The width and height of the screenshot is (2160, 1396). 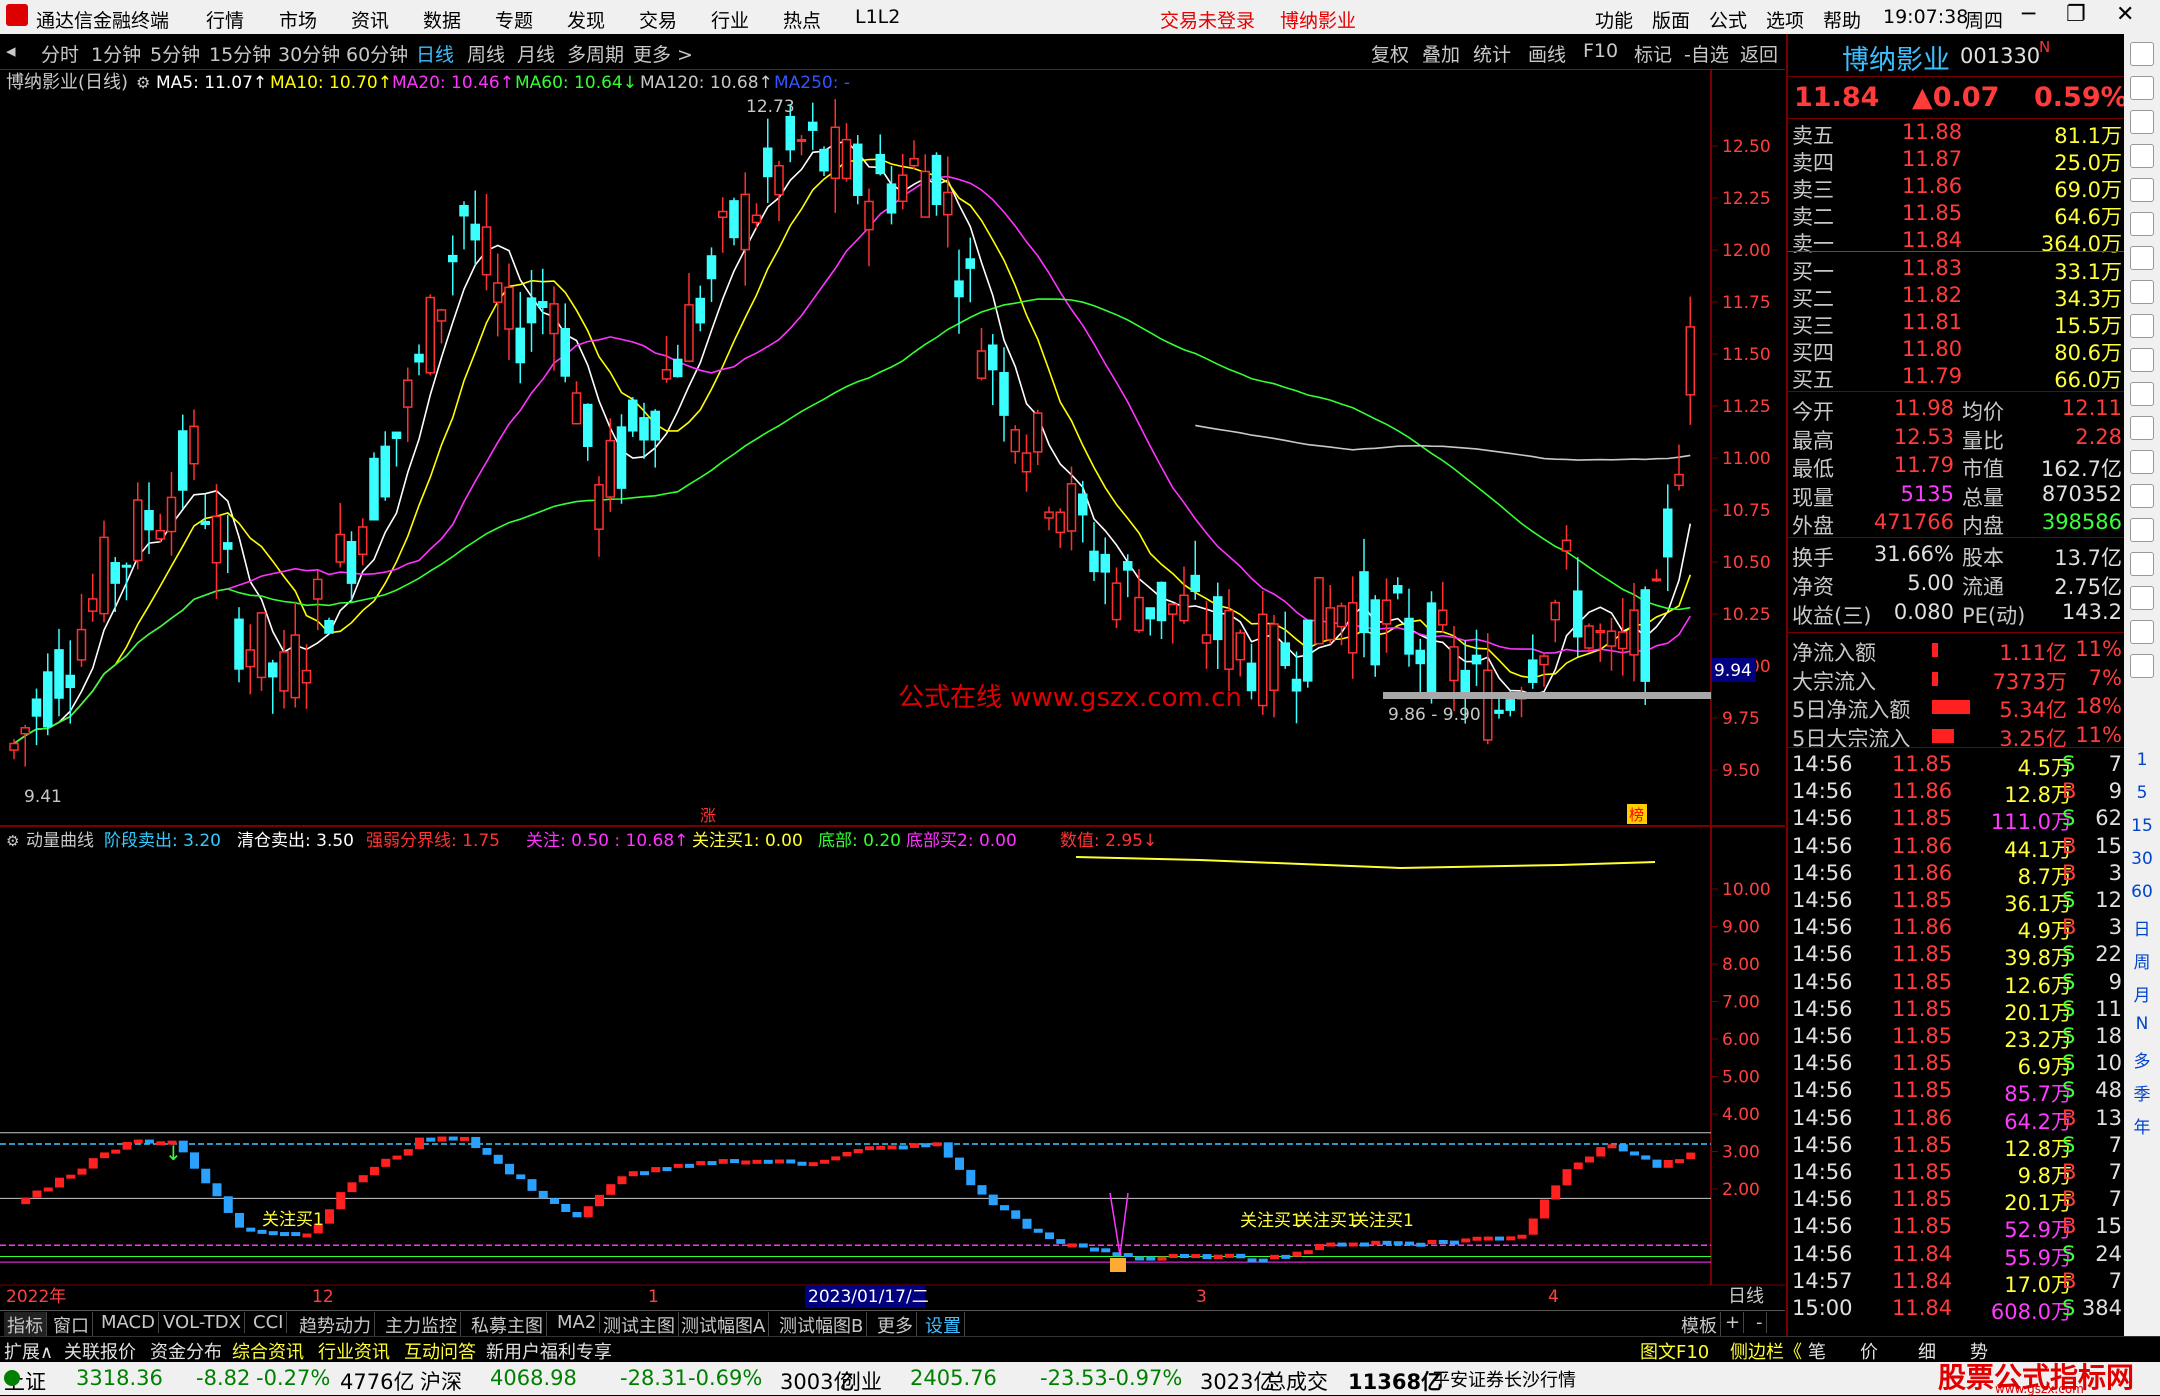 What do you see at coordinates (1957, 324) in the screenshot?
I see `bid-row: 买三 11.81 15.5万` at bounding box center [1957, 324].